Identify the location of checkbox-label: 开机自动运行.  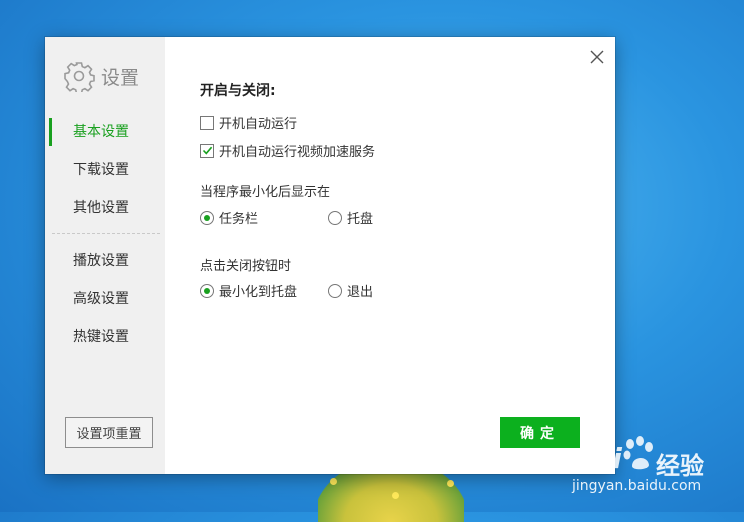
(258, 124).